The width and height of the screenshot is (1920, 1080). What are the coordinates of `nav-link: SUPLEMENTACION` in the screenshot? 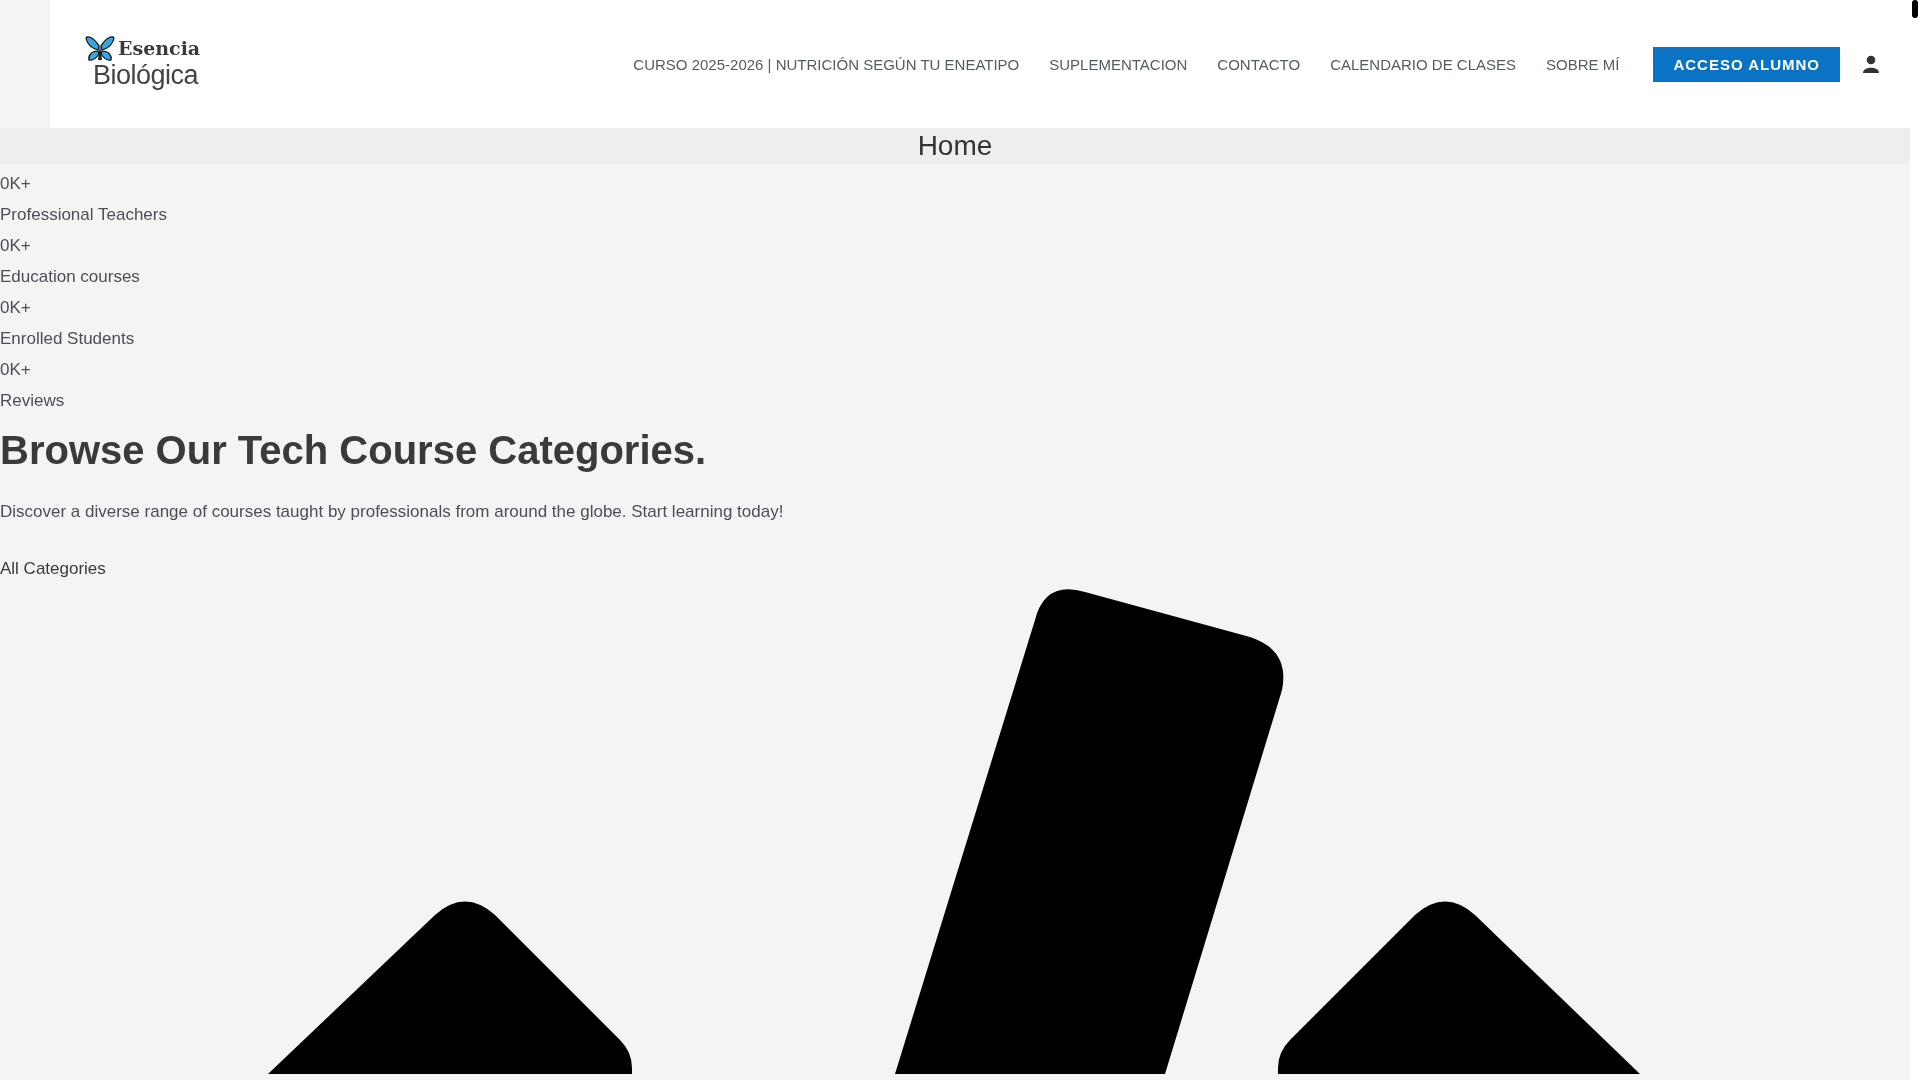 It's located at (1118, 64).